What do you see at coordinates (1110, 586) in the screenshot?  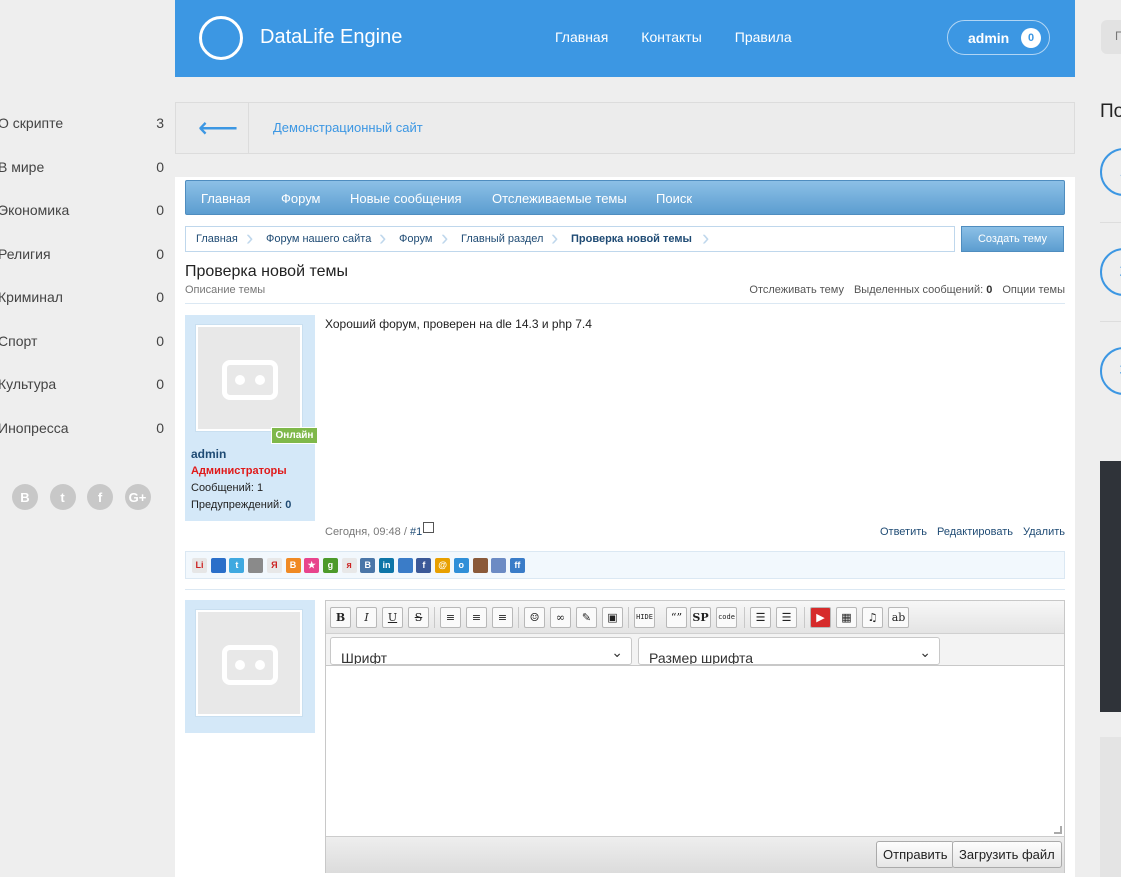 I see `right-dark-block` at bounding box center [1110, 586].